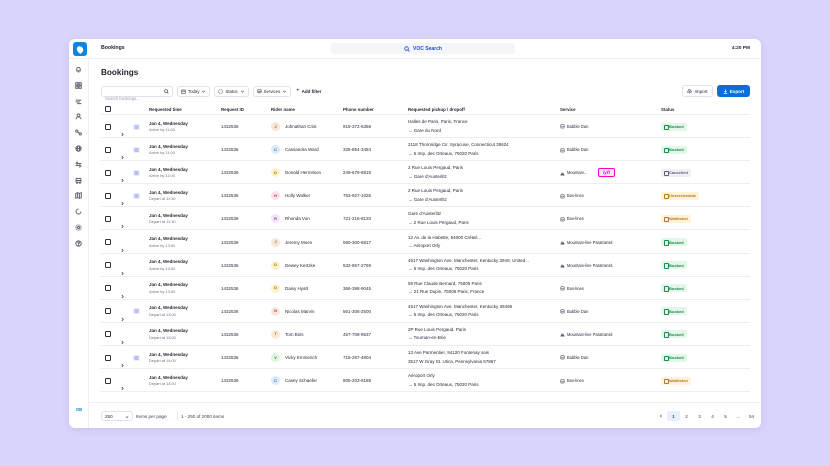 This screenshot has width=830, height=466. What do you see at coordinates (194, 91) in the screenshot?
I see `date-filter: Today` at bounding box center [194, 91].